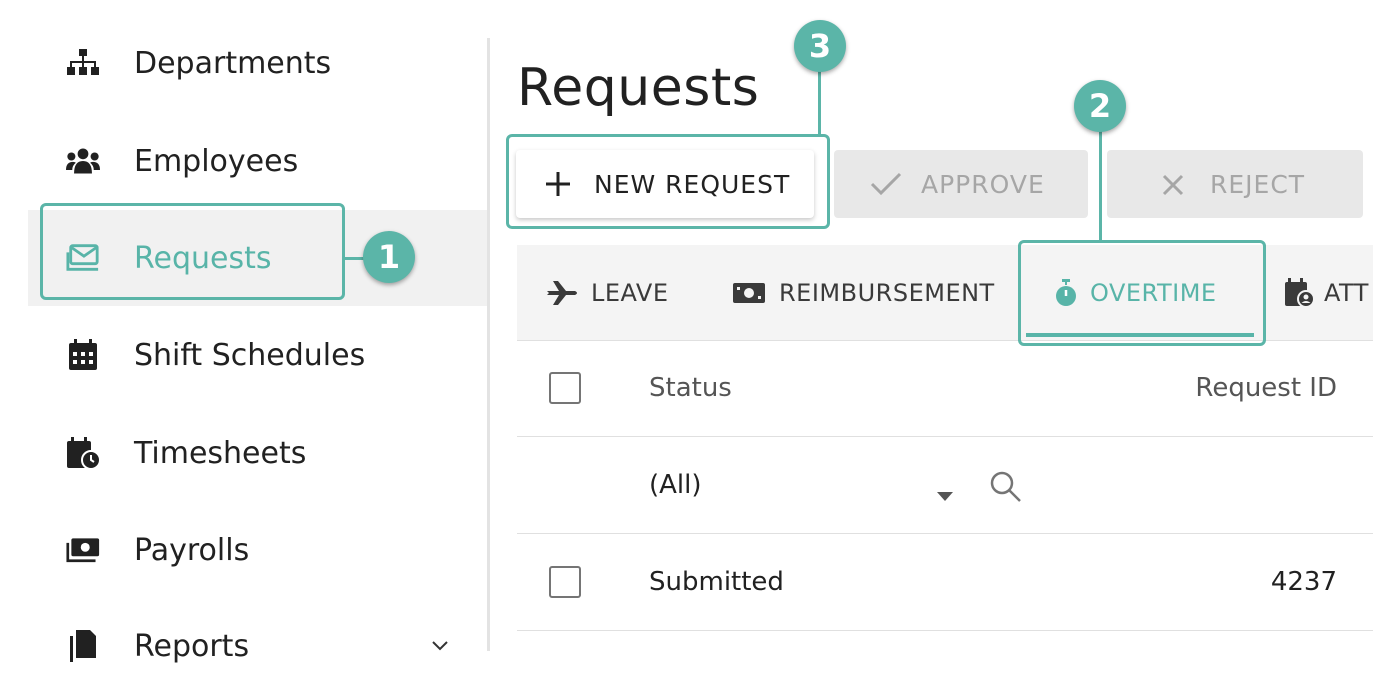 The image size is (1373, 694). What do you see at coordinates (220, 453) in the screenshot?
I see `sidebar-item-label: Timesheets` at bounding box center [220, 453].